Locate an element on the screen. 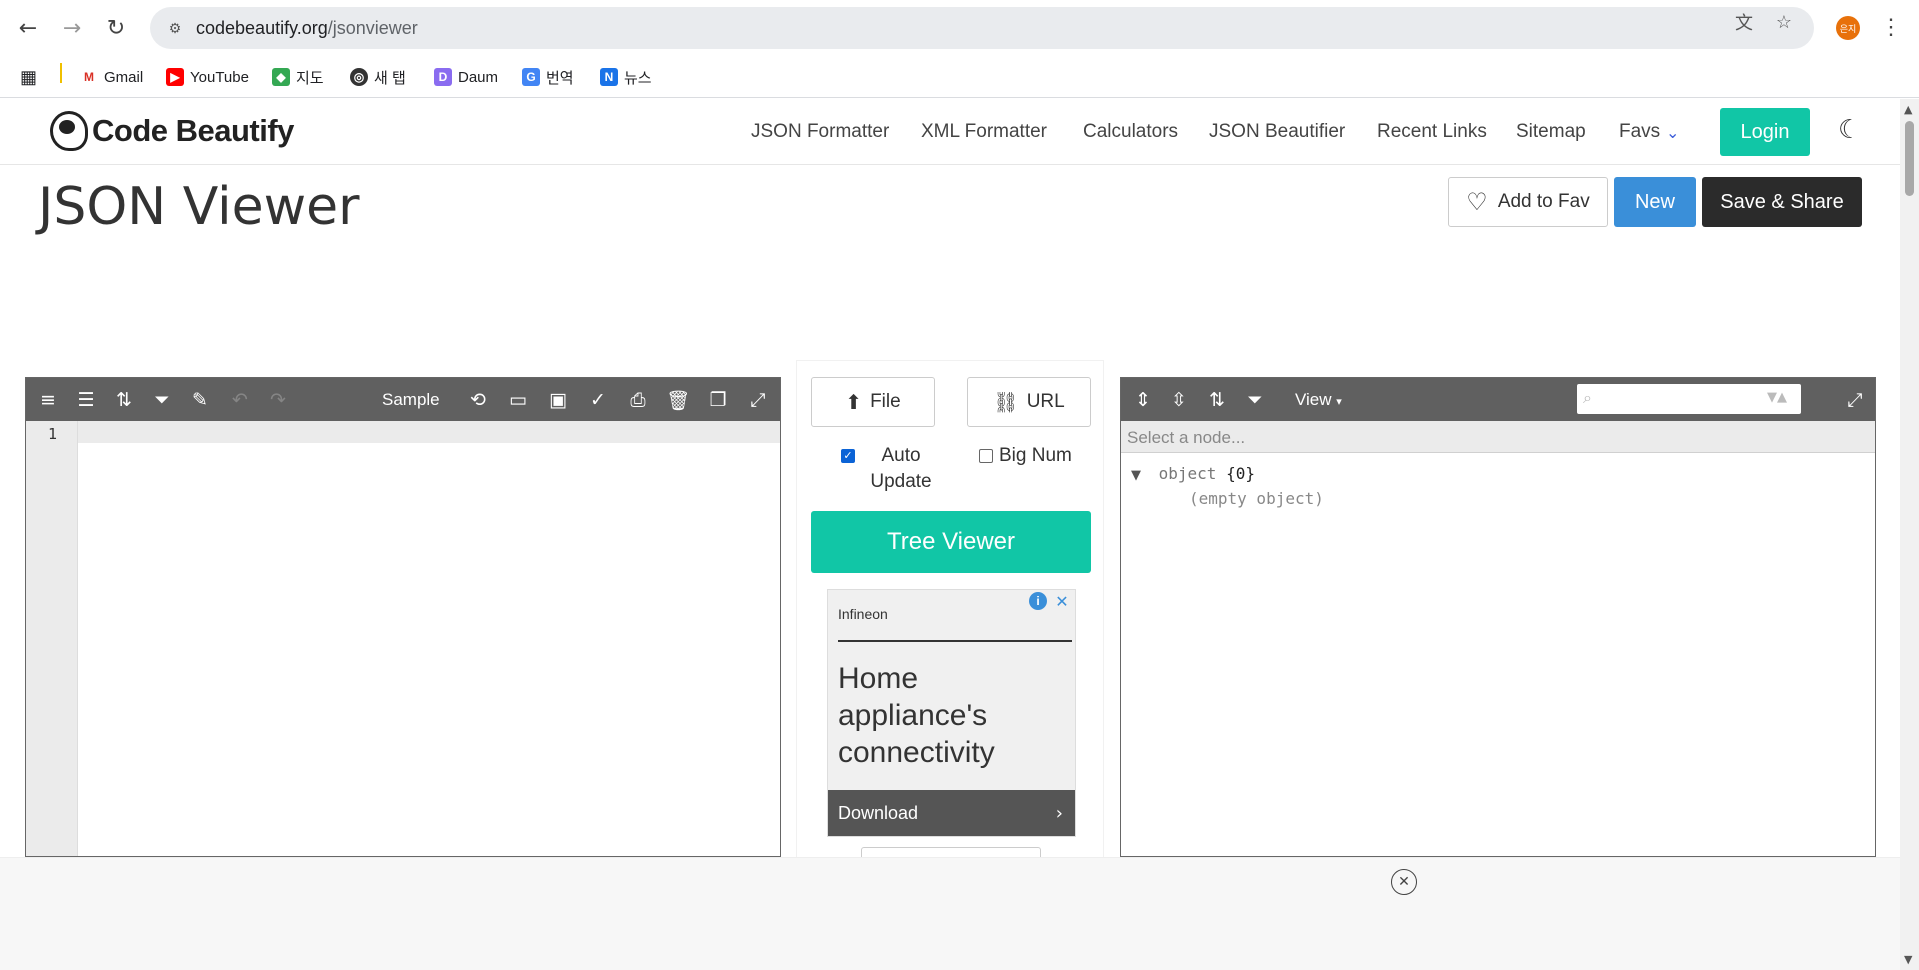  copy-icon: ❐ is located at coordinates (718, 400).